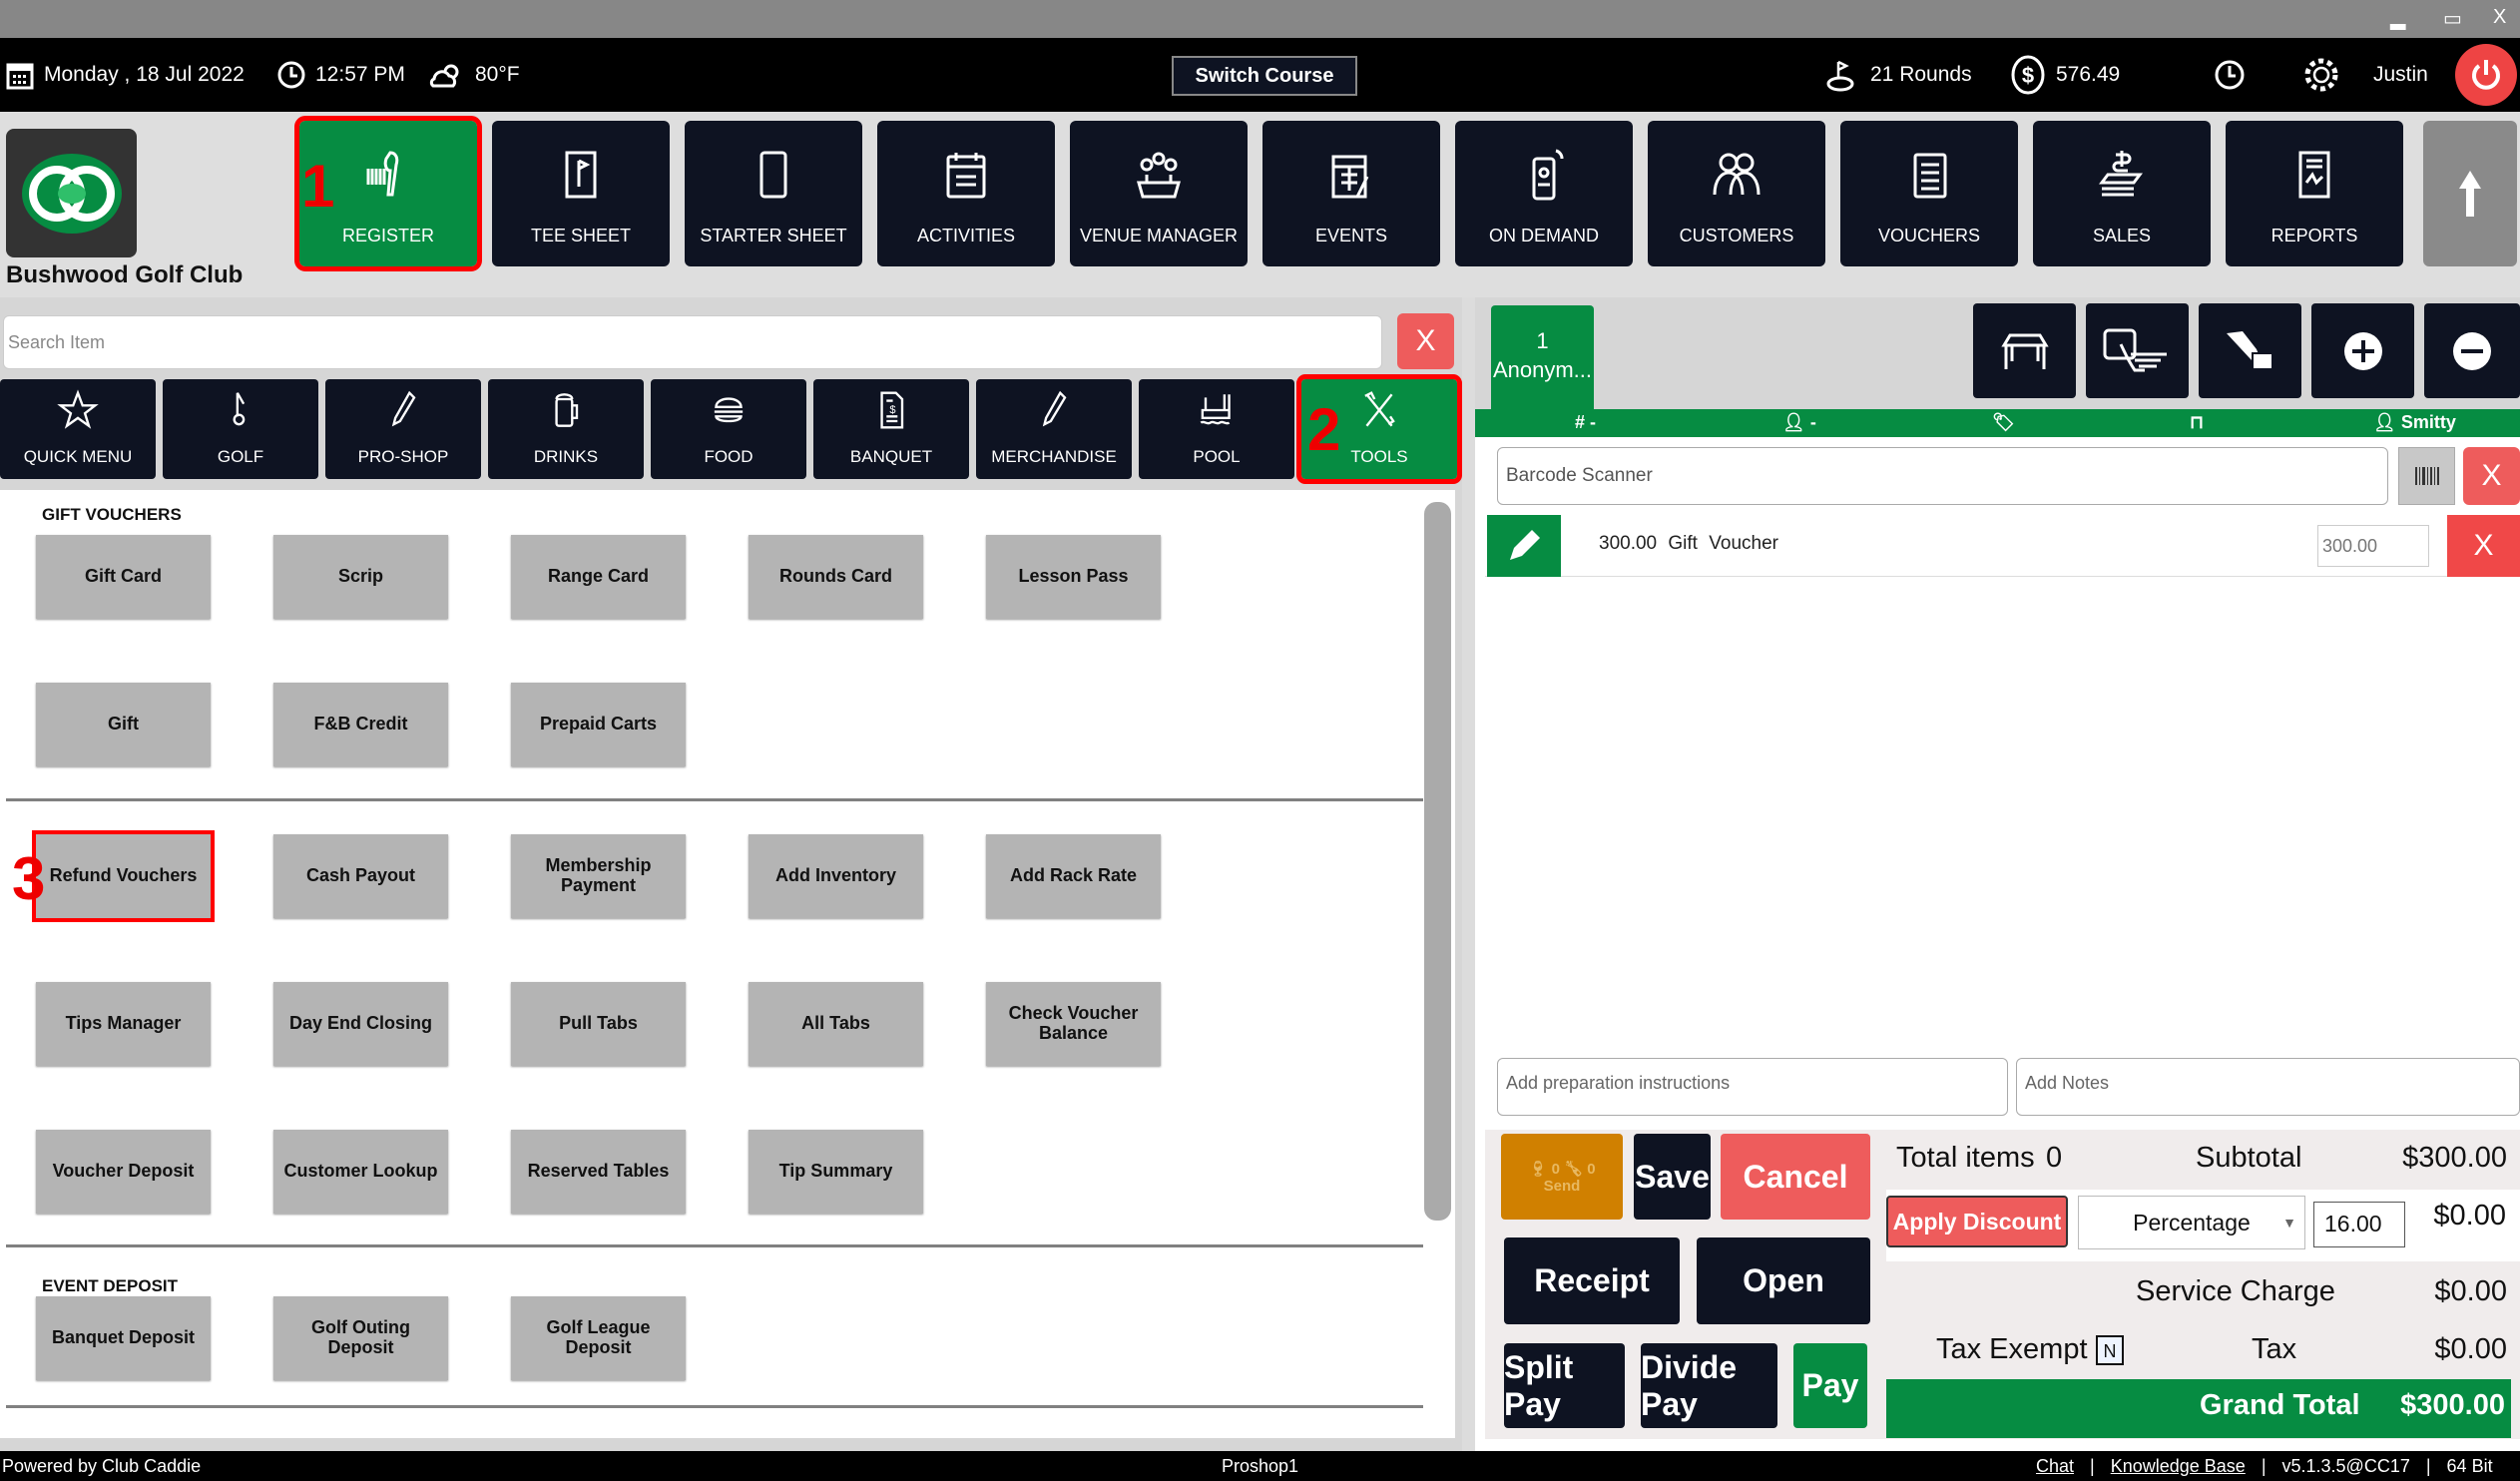 The height and width of the screenshot is (1481, 2520). I want to click on table-button, so click(2024, 350).